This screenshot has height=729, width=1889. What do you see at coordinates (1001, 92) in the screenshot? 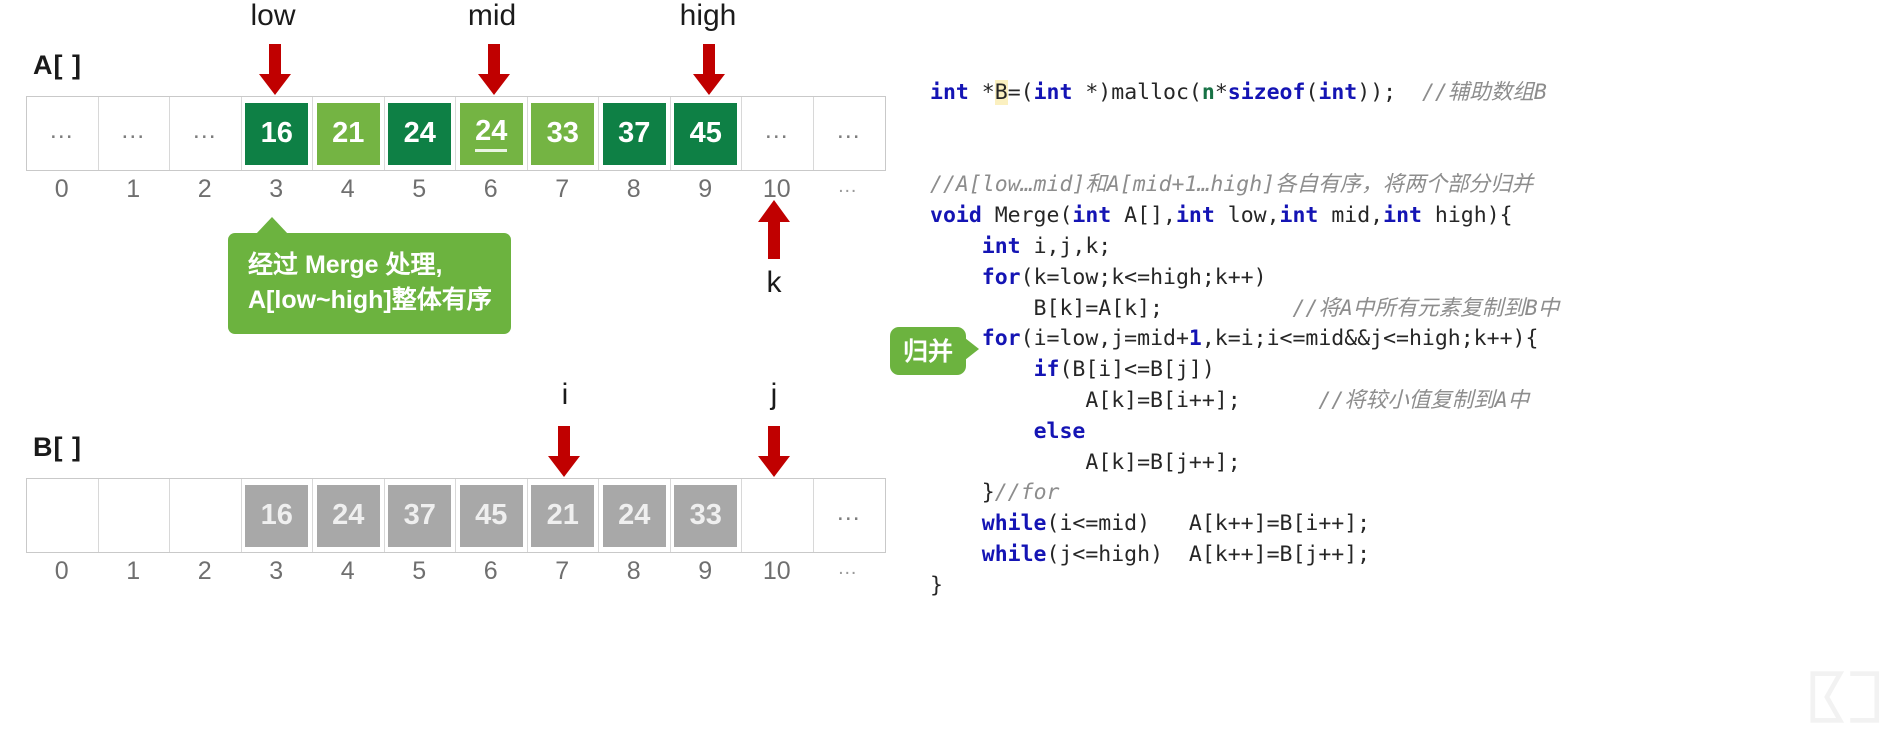
I see `code-token: B` at bounding box center [1001, 92].